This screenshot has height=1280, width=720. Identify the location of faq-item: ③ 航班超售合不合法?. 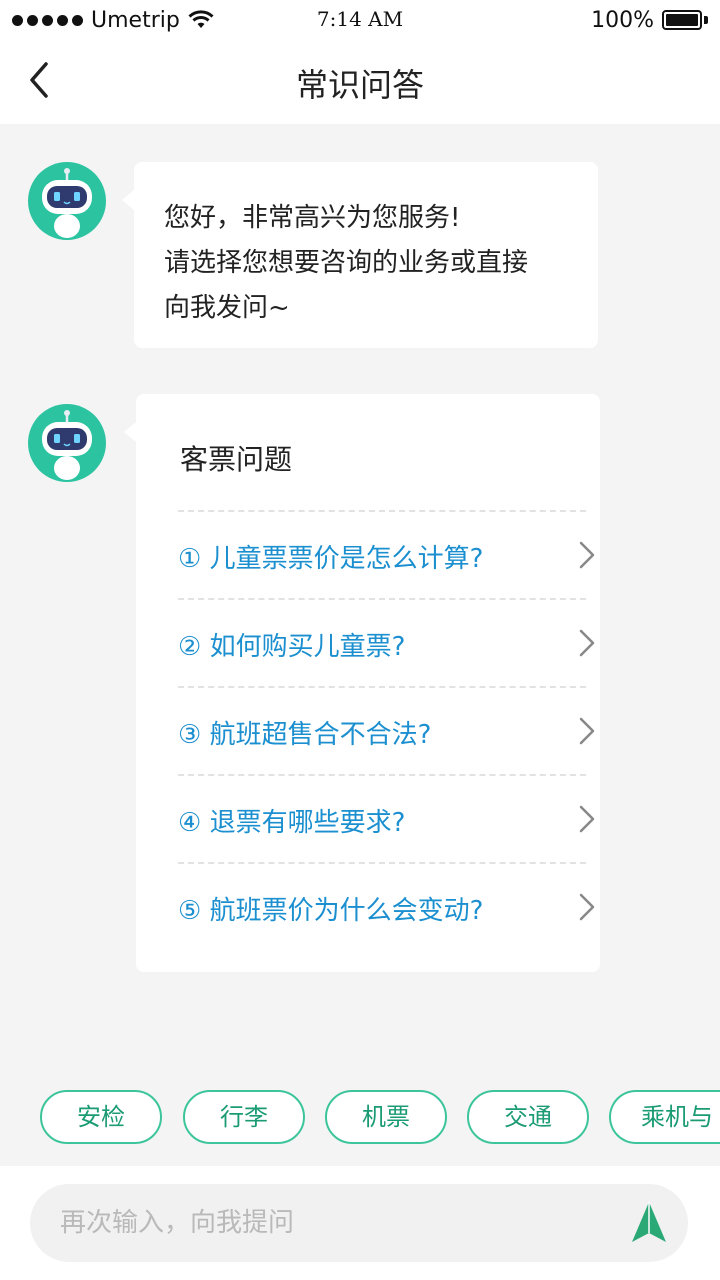
(386, 730).